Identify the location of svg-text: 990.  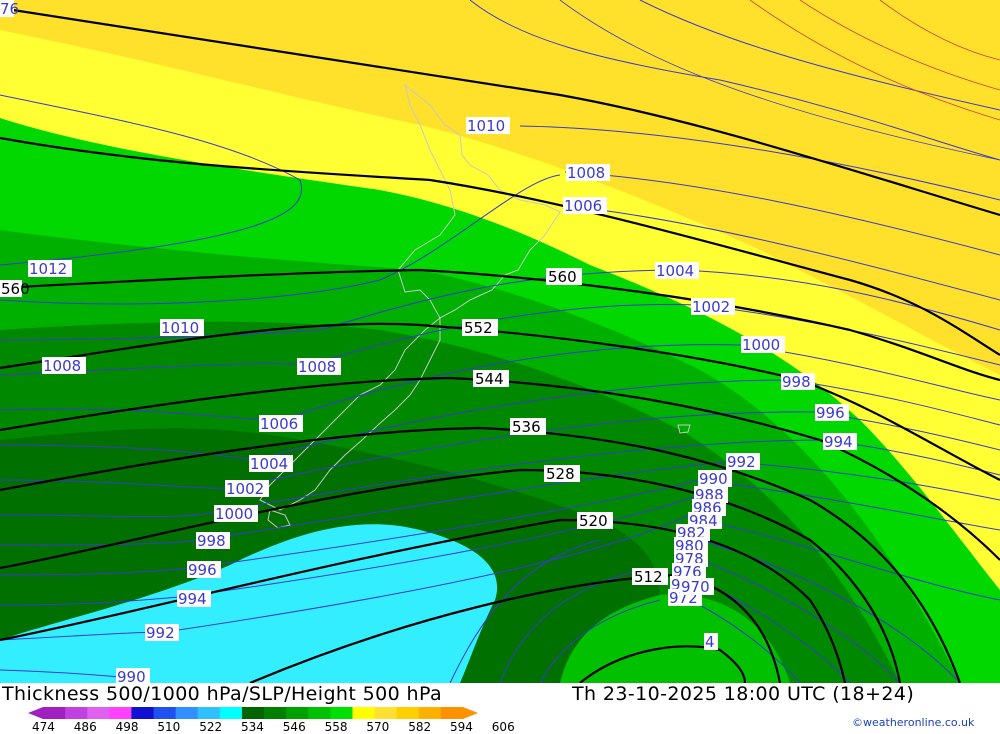
(131, 675).